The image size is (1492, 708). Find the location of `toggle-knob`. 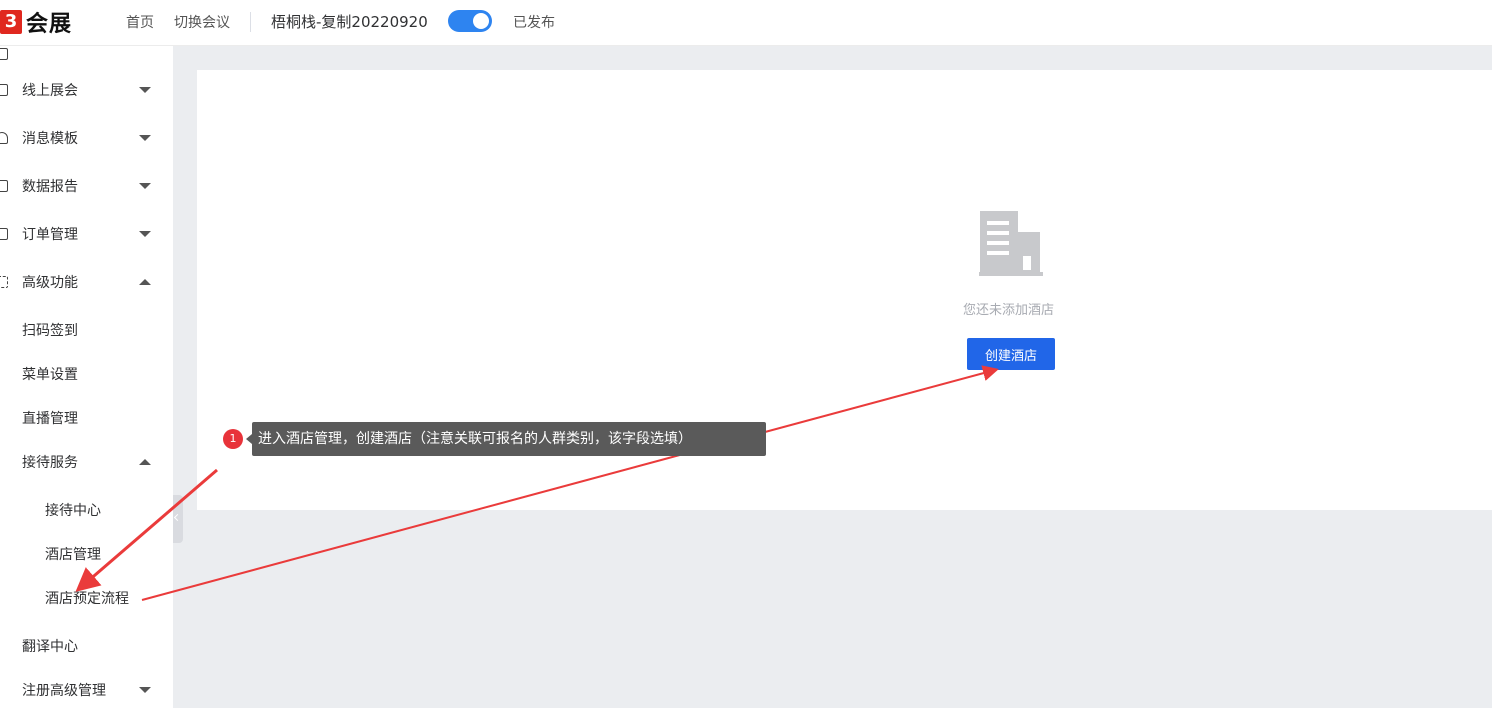

toggle-knob is located at coordinates (481, 21).